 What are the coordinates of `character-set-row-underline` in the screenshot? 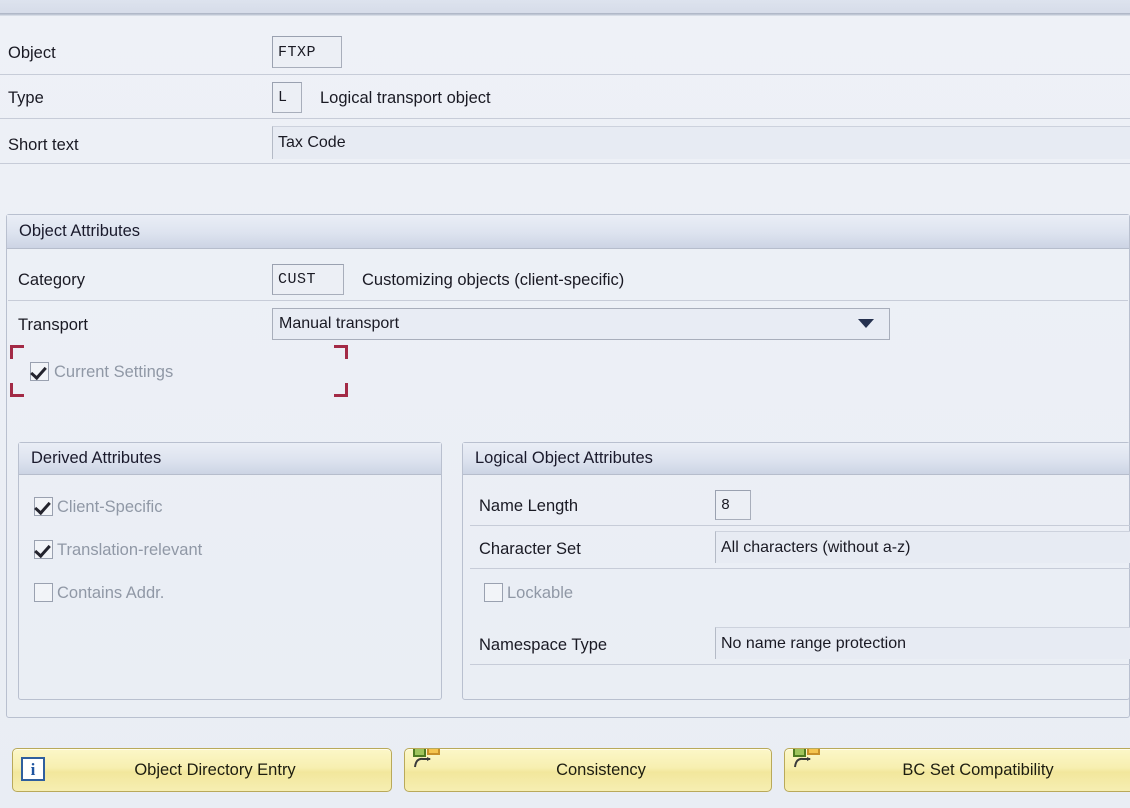 It's located at (800, 568).